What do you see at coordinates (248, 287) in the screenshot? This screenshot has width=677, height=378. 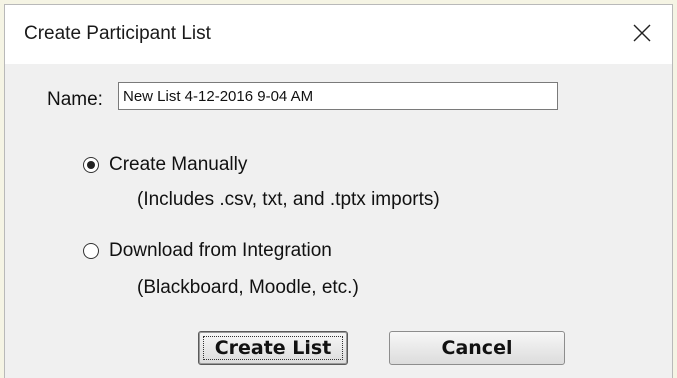 I see `download-integration-description: (Blackboard, Moodle, etc.)` at bounding box center [248, 287].